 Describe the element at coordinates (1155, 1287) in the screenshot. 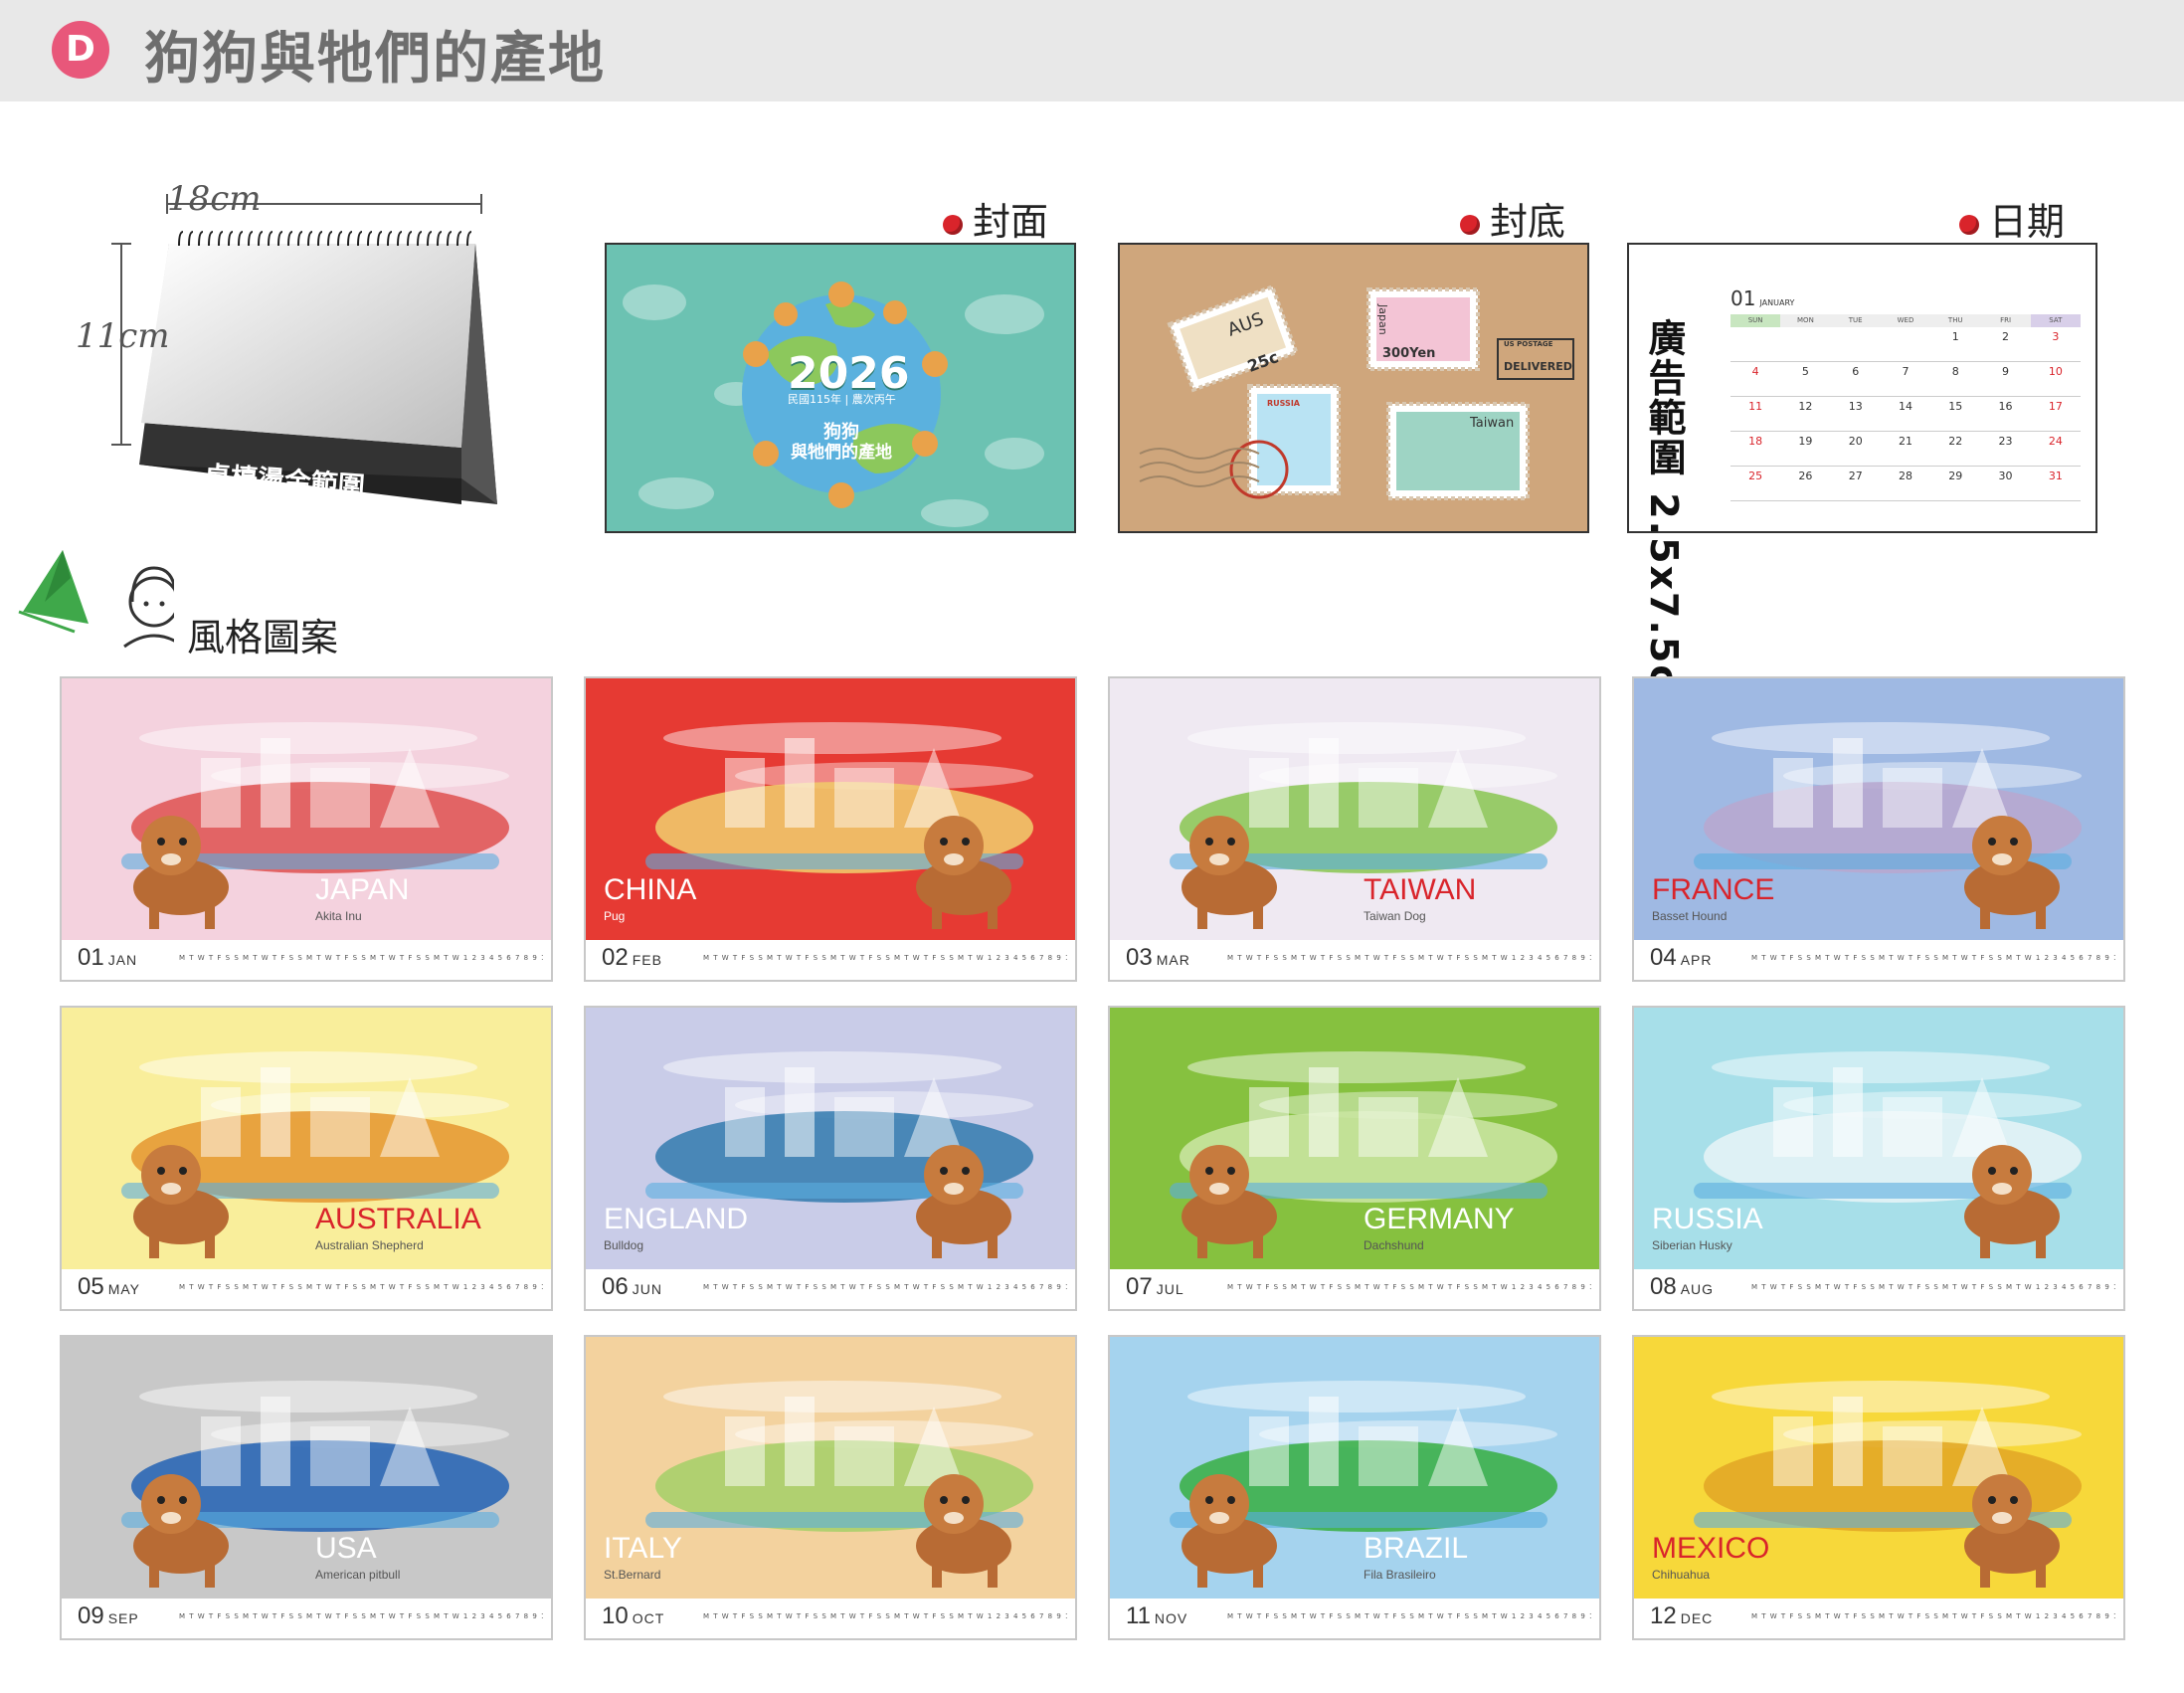

I see `month-number: 07 JUL` at that location.